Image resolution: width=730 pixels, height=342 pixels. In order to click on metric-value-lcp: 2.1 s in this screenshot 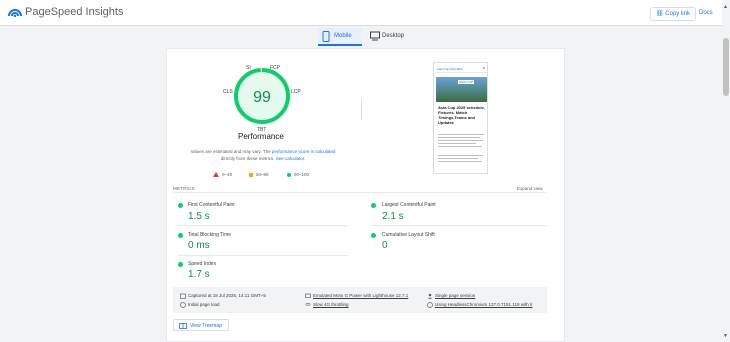, I will do `click(393, 216)`.